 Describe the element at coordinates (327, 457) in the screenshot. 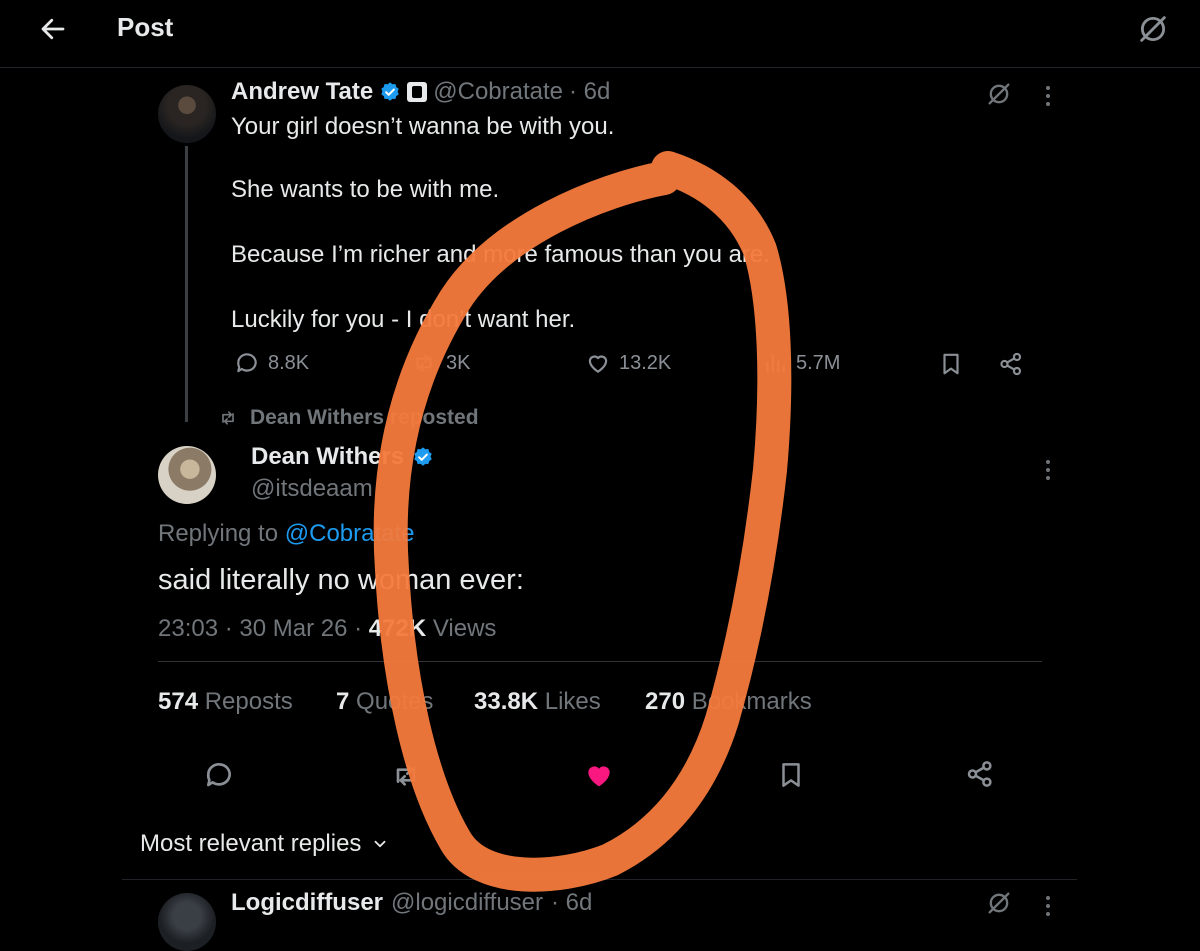

I see `author-name: Dean Withers` at that location.